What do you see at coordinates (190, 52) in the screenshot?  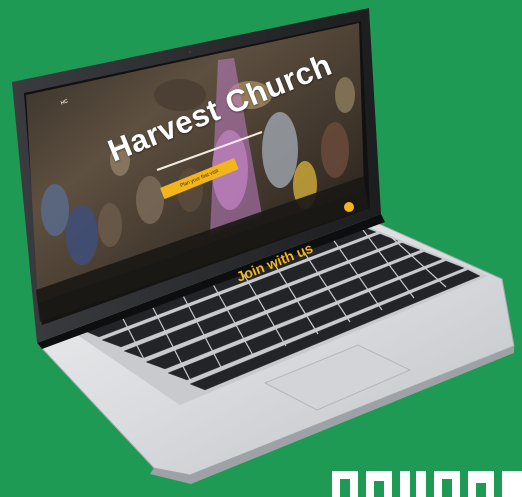 I see `webcam` at bounding box center [190, 52].